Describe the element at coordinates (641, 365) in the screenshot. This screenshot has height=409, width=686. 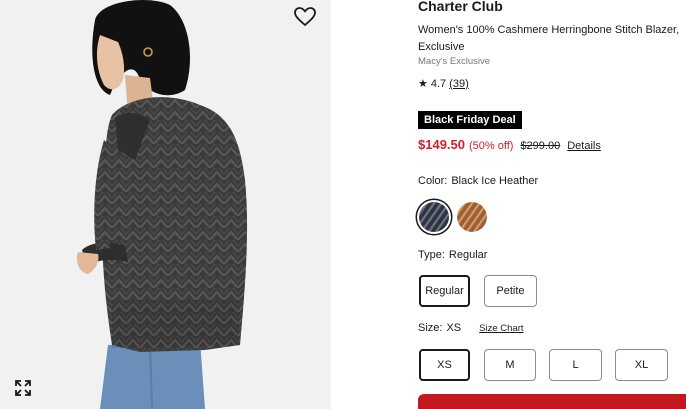
I see `size-option-xl: XL` at that location.